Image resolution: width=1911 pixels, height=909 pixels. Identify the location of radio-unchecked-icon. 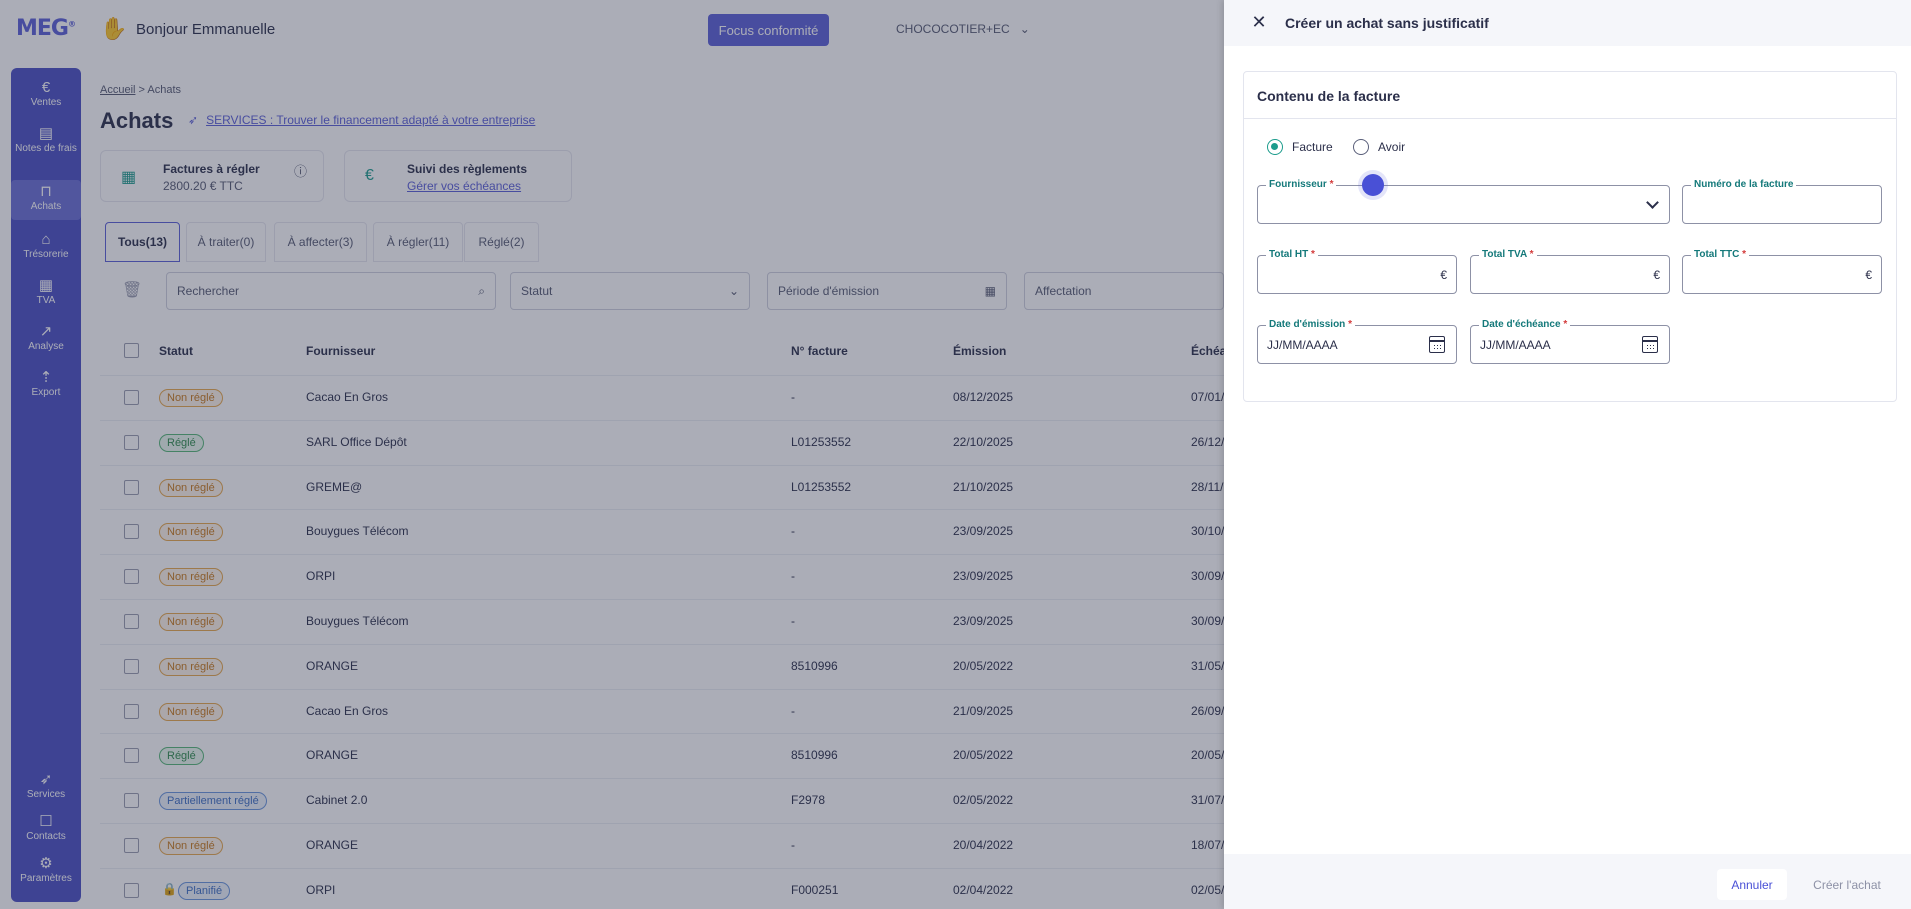
(1361, 147).